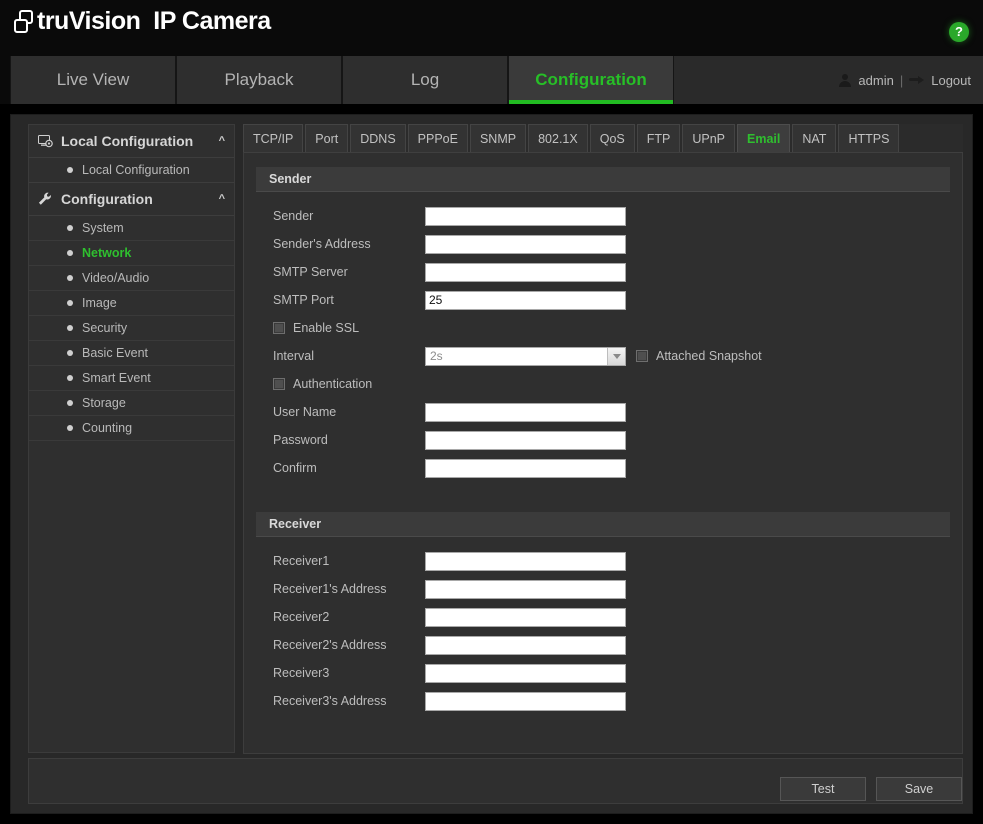 The image size is (983, 824). I want to click on sender-input, so click(525, 216).